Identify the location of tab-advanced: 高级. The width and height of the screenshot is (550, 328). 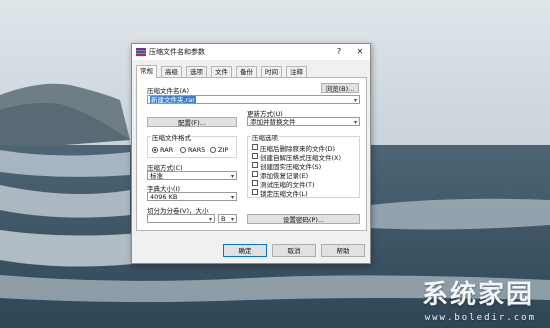
(171, 71).